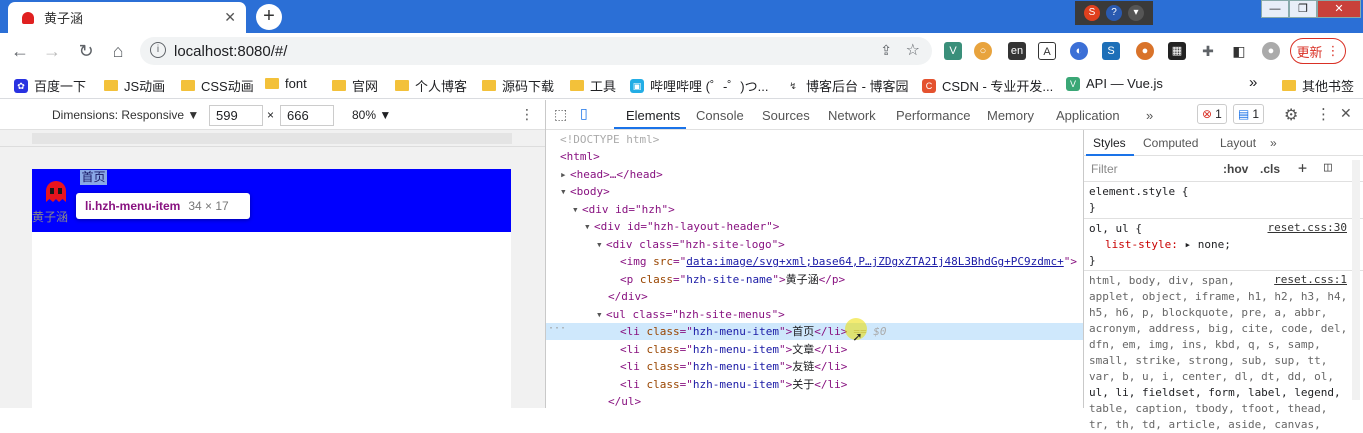  I want to click on tab-layout: Layout, so click(1238, 143).